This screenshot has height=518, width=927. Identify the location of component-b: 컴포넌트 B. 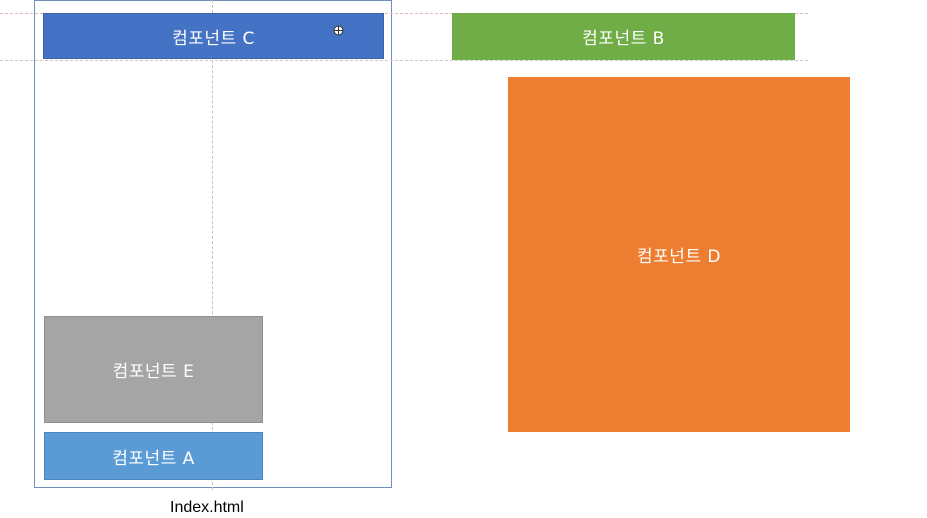
(623, 36).